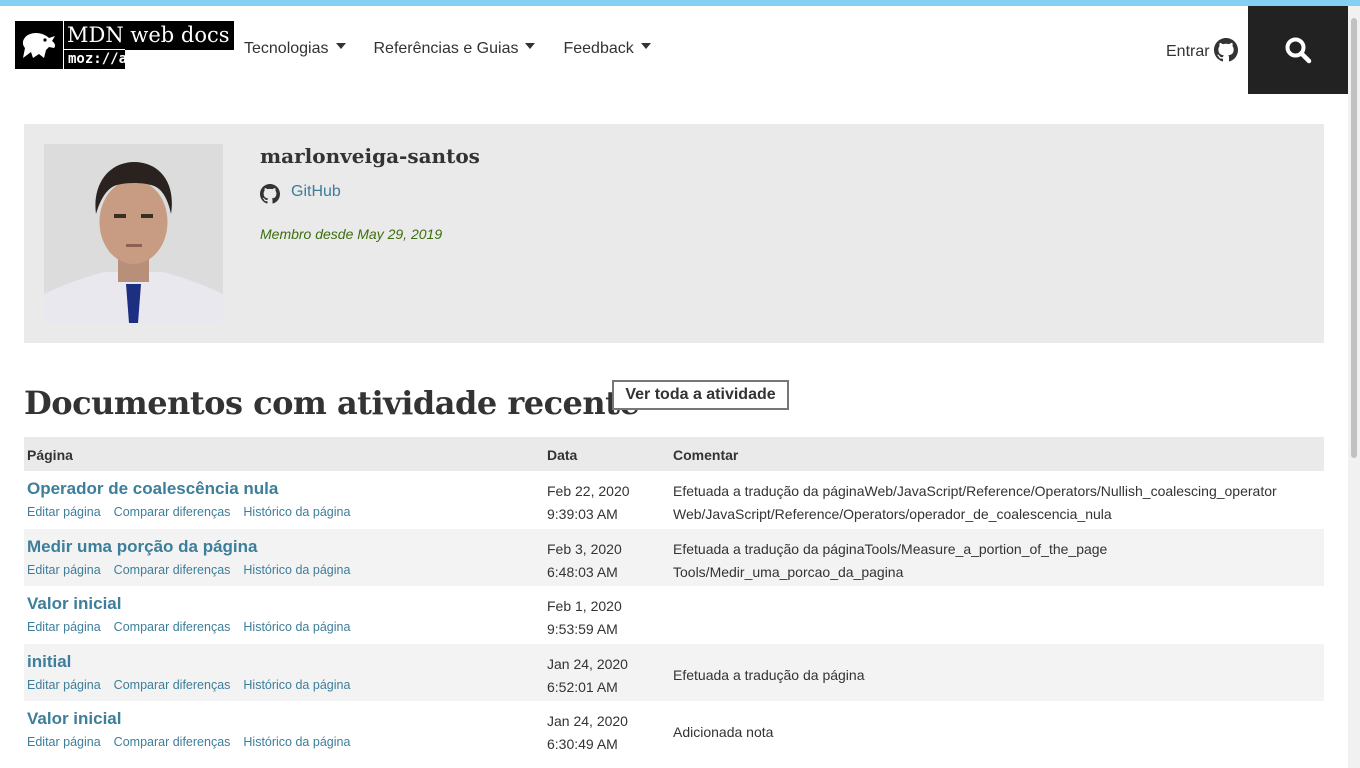 The width and height of the screenshot is (1360, 768). I want to click on row-comment-line1: Adicionada nota, so click(723, 732).